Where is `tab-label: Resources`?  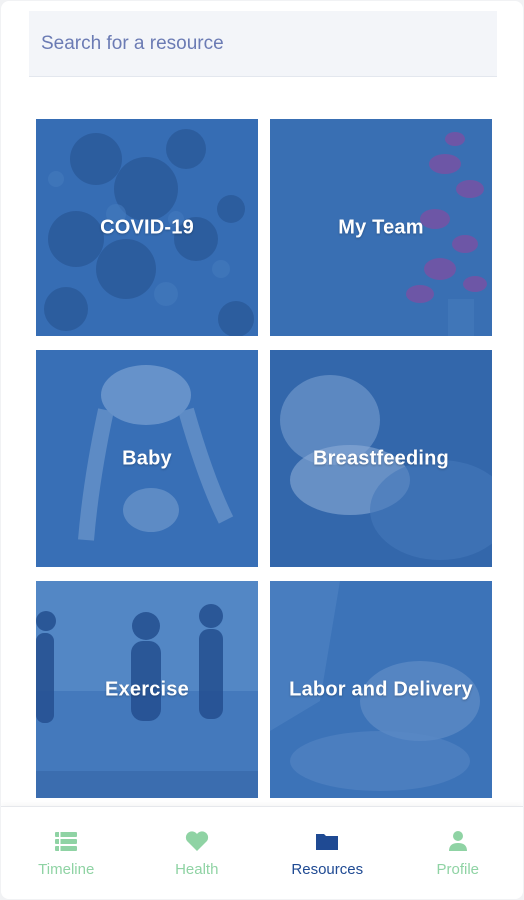 tab-label: Resources is located at coordinates (327, 869).